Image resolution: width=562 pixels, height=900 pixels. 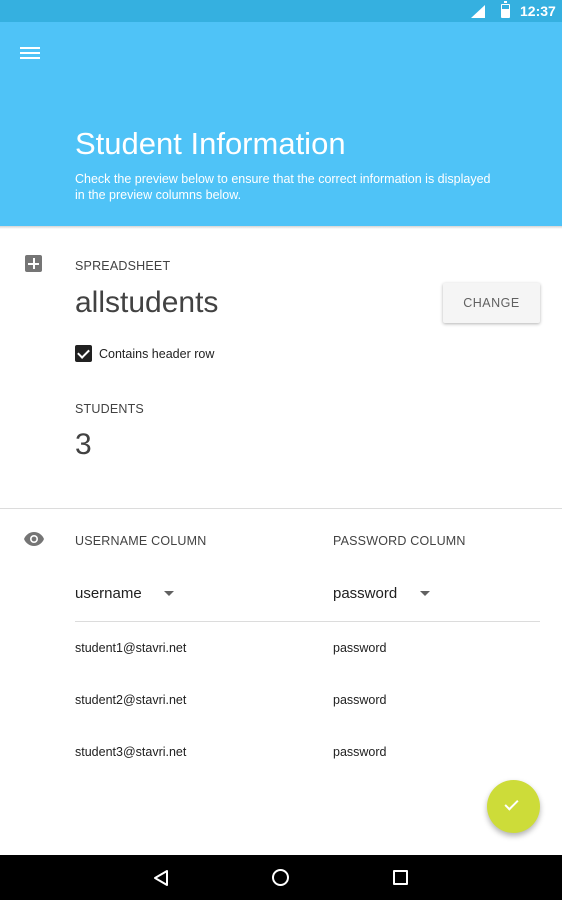 I want to click on status-bar: 12:37, so click(x=281, y=11).